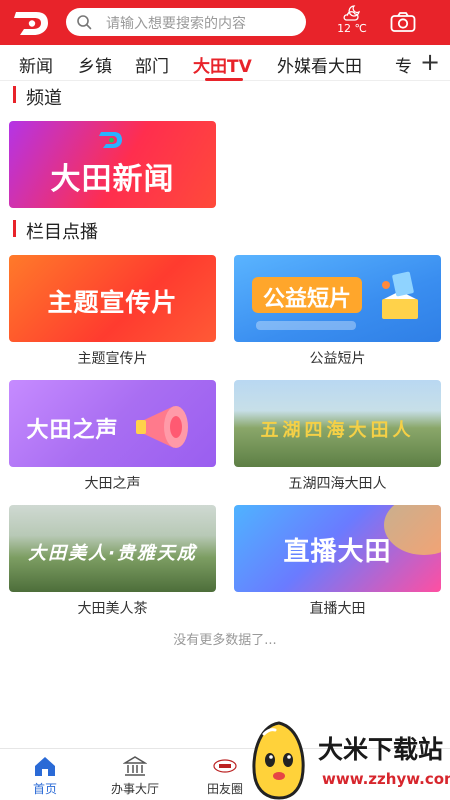 The image size is (450, 800). What do you see at coordinates (278, 760) in the screenshot?
I see `rice-mascot-icon` at bounding box center [278, 760].